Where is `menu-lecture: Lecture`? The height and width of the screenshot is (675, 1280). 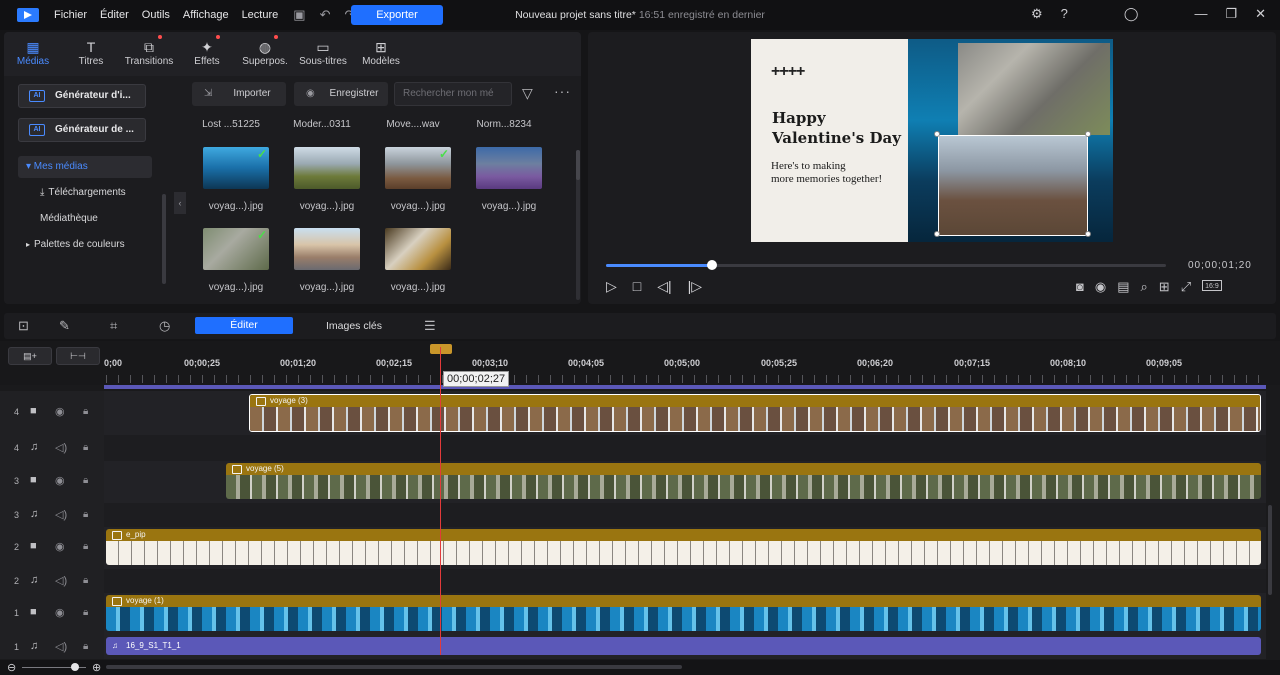
menu-lecture: Lecture is located at coordinates (260, 15).